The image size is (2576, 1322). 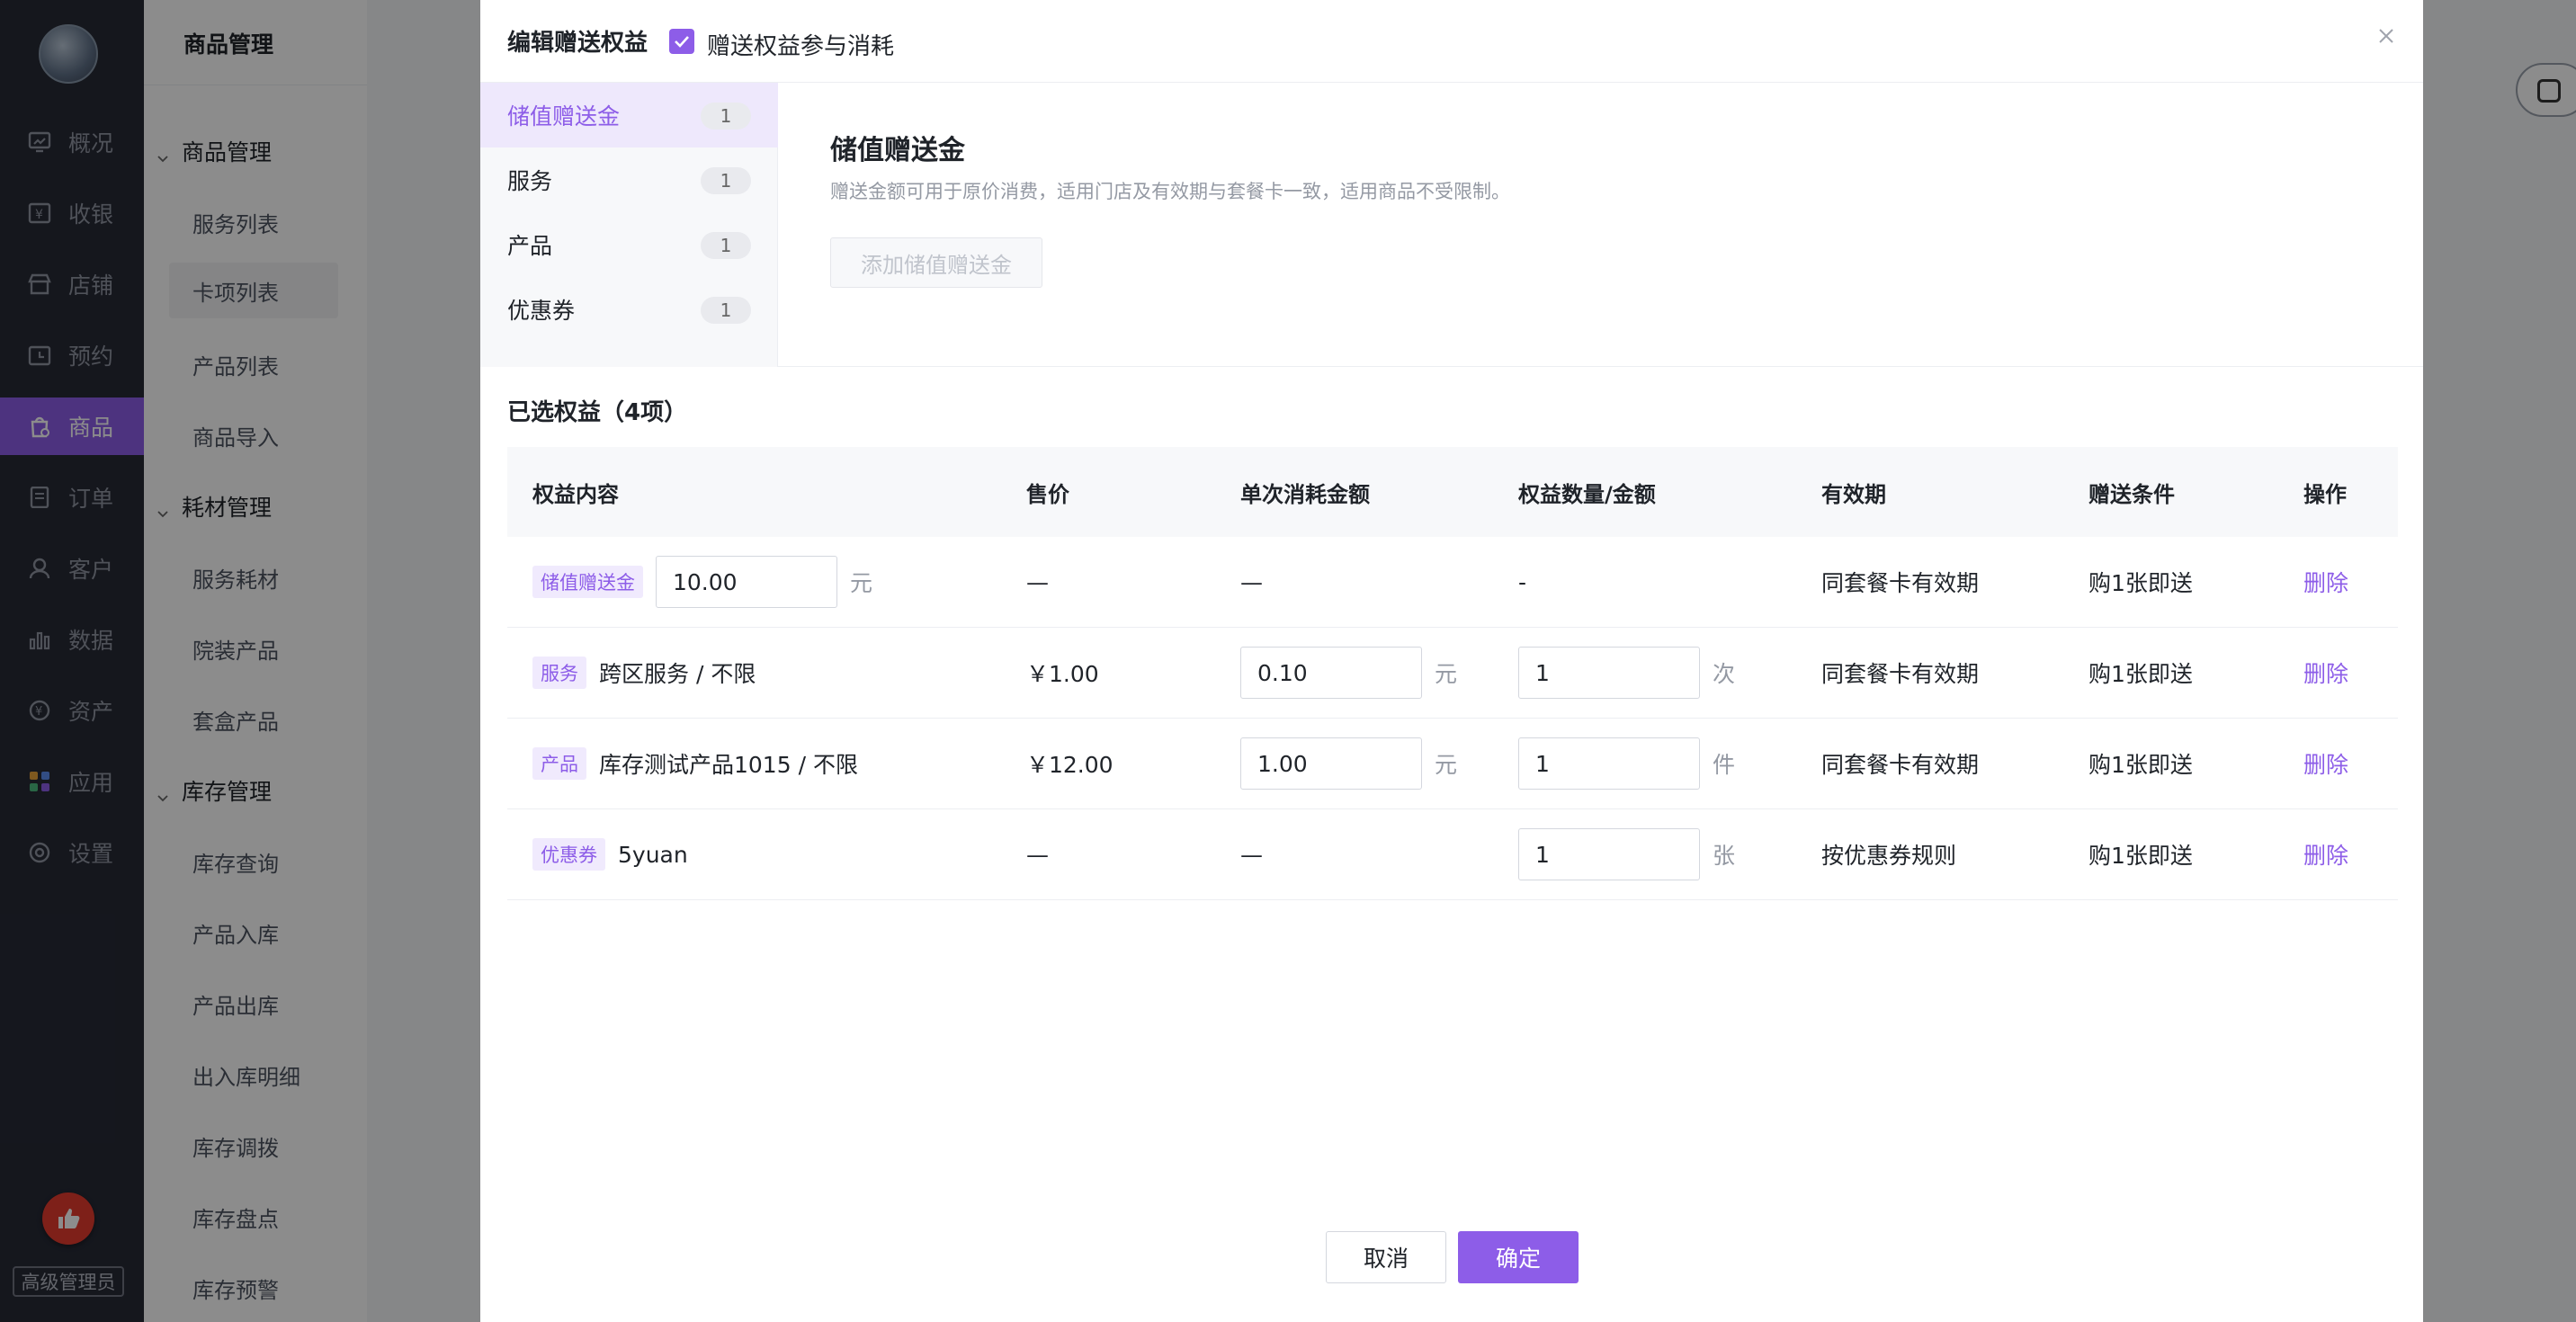 I want to click on unit-label: 张, so click(x=1724, y=856).